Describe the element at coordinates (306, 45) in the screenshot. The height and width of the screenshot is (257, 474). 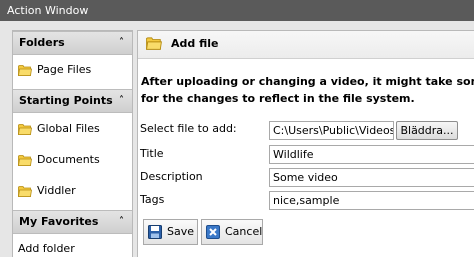
I see `panel-header: Add file` at that location.